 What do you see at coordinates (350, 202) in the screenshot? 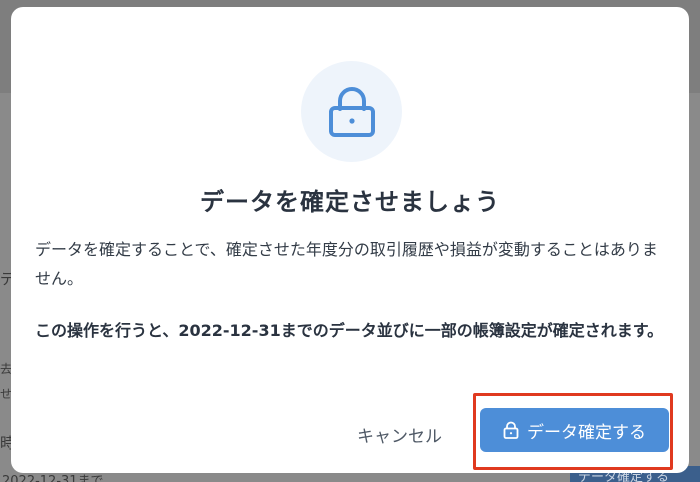
I see `dialog-title: データを確定させましょう` at bounding box center [350, 202].